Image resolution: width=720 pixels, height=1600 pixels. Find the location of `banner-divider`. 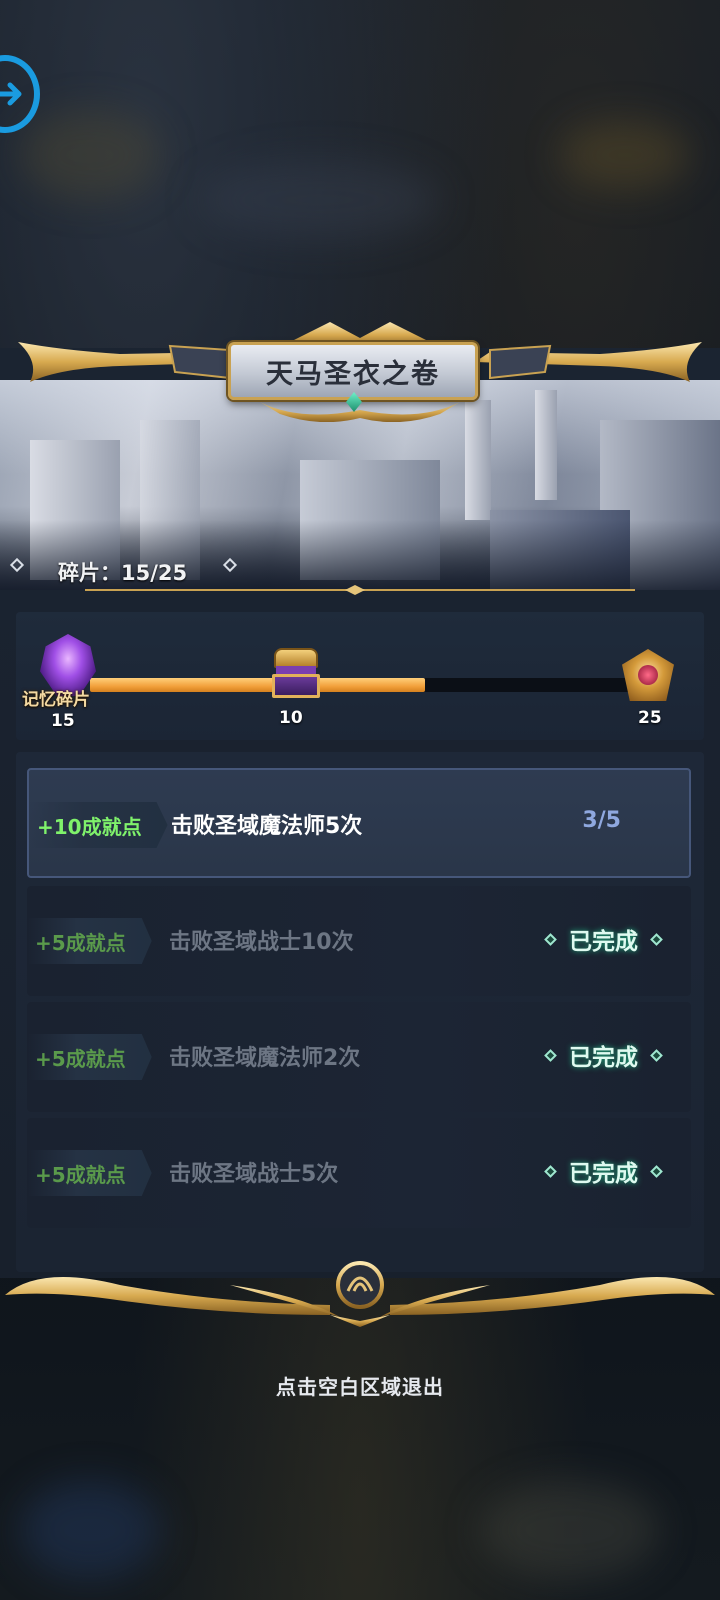

banner-divider is located at coordinates (360, 590).